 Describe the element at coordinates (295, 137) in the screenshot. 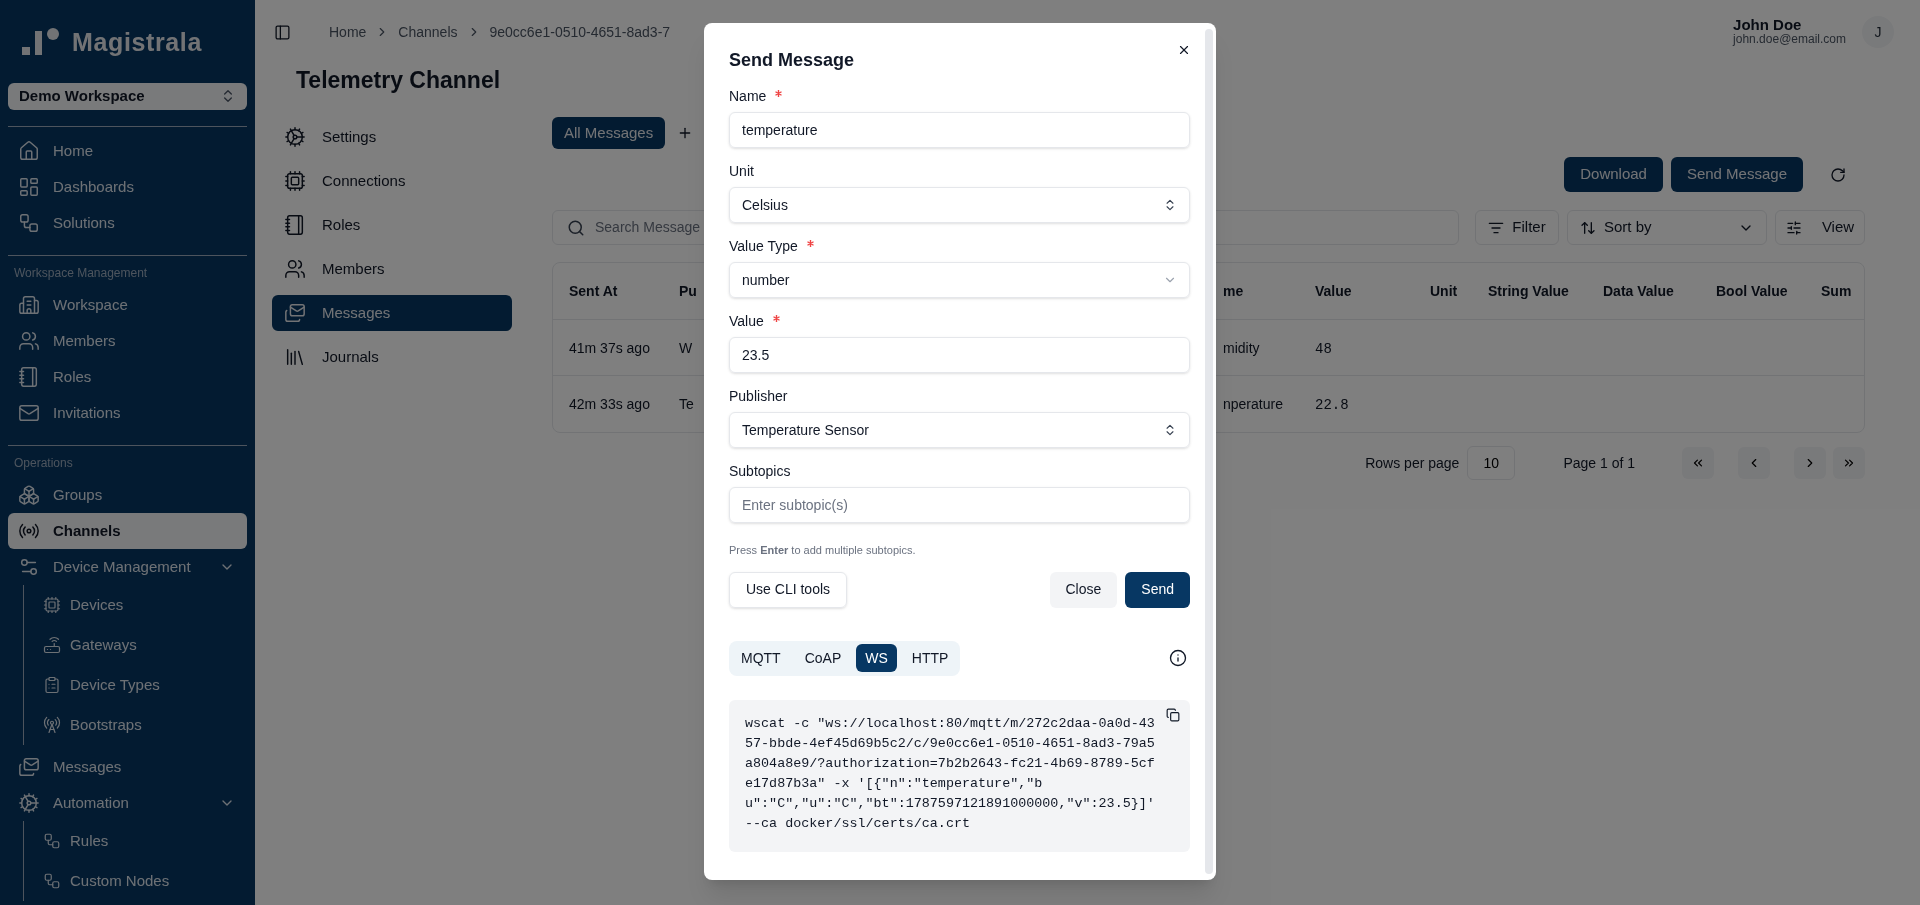

I see `gear-icon` at that location.